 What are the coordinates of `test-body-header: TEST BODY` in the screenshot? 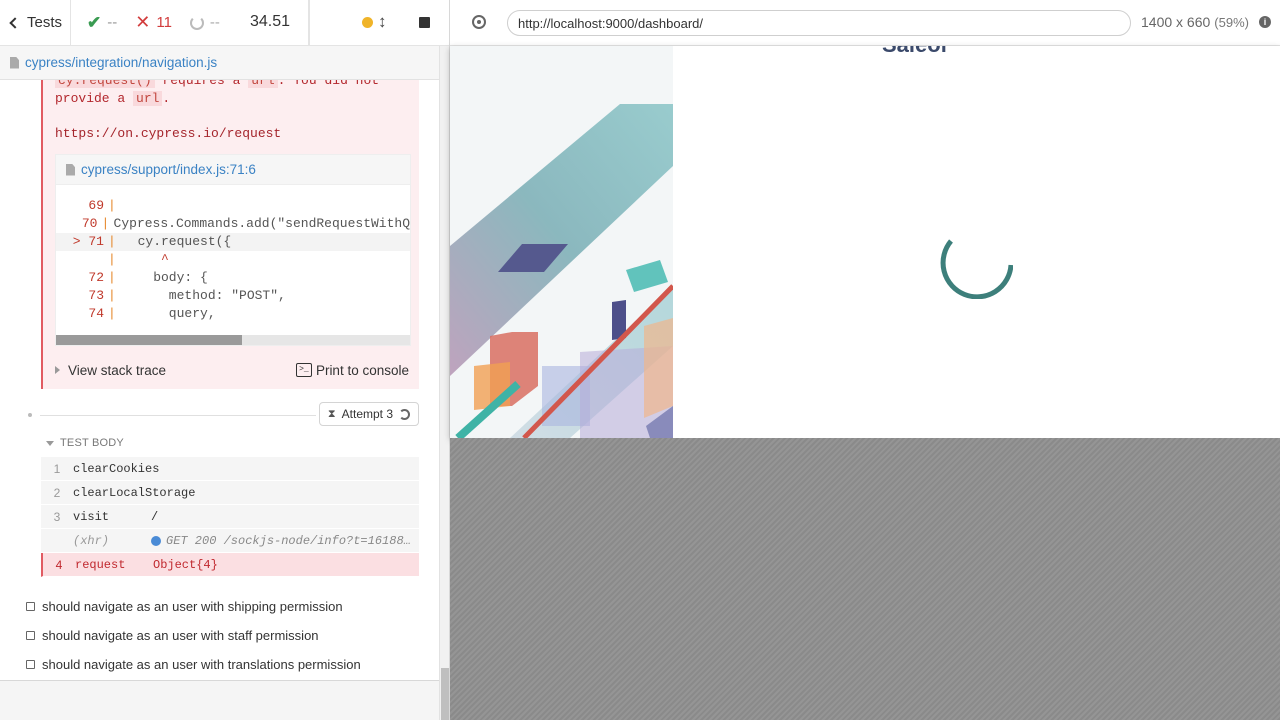 It's located at (85, 443).